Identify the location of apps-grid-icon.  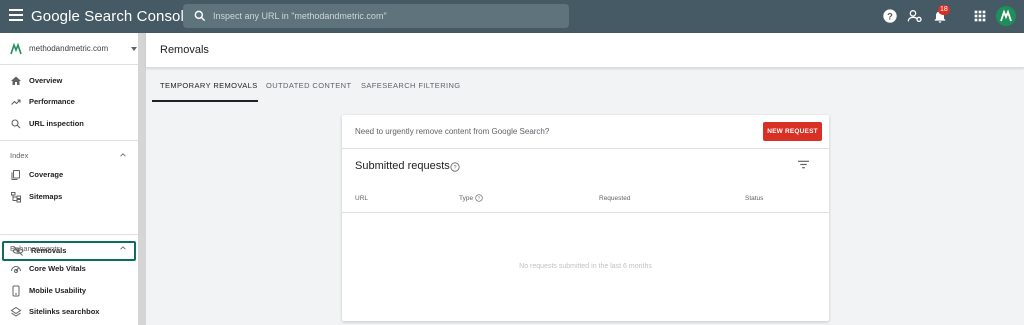
(980, 16).